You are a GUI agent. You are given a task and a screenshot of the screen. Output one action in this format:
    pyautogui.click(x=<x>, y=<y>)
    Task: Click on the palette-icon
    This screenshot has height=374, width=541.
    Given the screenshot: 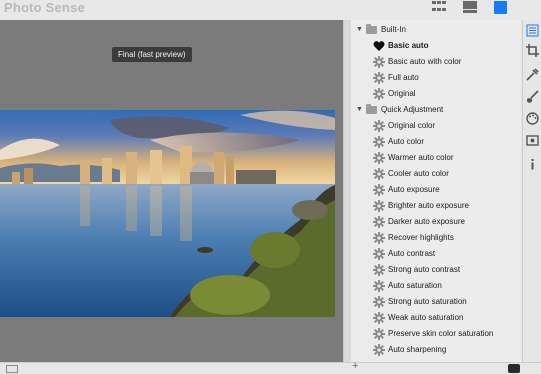 What is the action you would take?
    pyautogui.click(x=532, y=118)
    